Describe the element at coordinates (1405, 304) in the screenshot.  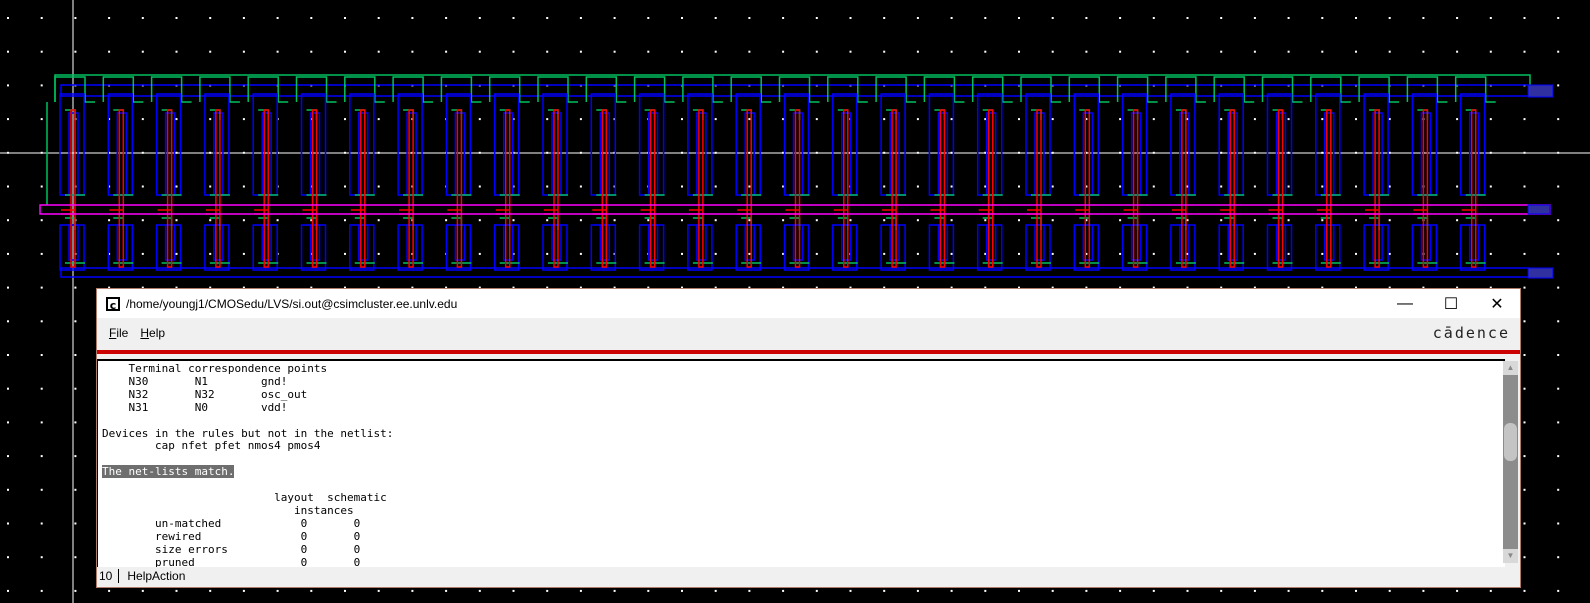
I see `minimize-button: —` at that location.